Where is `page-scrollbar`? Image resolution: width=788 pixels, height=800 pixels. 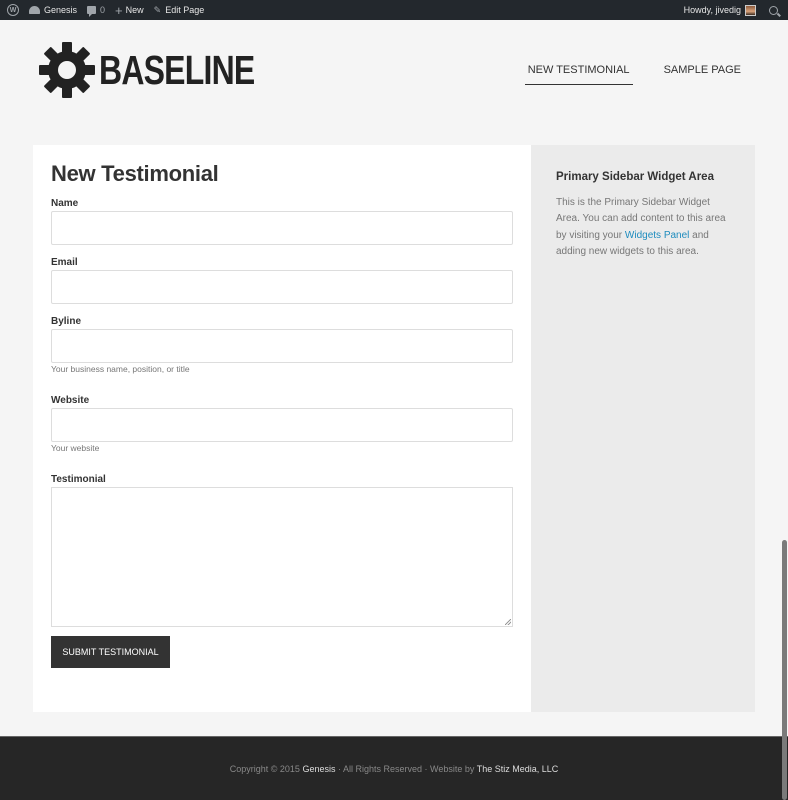
page-scrollbar is located at coordinates (784, 670).